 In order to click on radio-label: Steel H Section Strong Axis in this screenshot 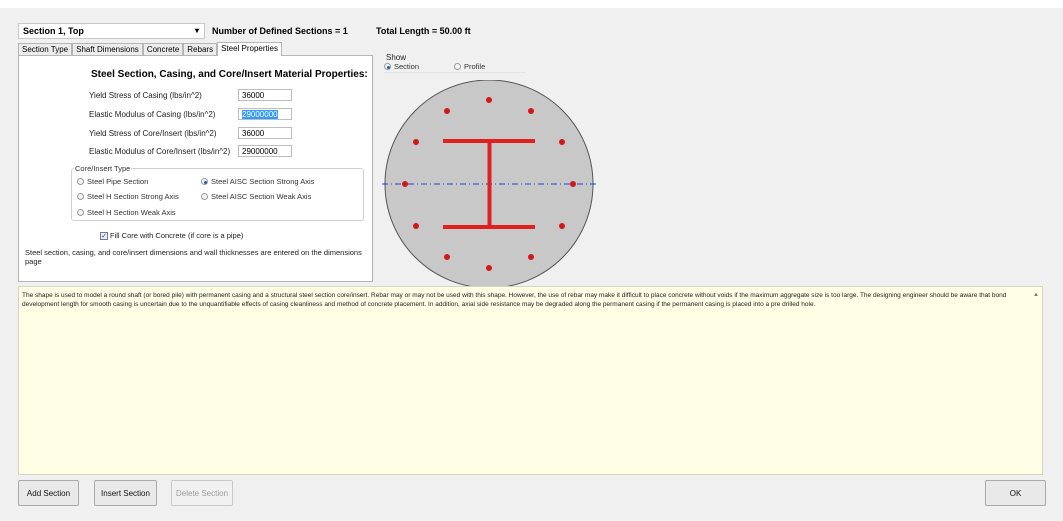, I will do `click(133, 196)`.